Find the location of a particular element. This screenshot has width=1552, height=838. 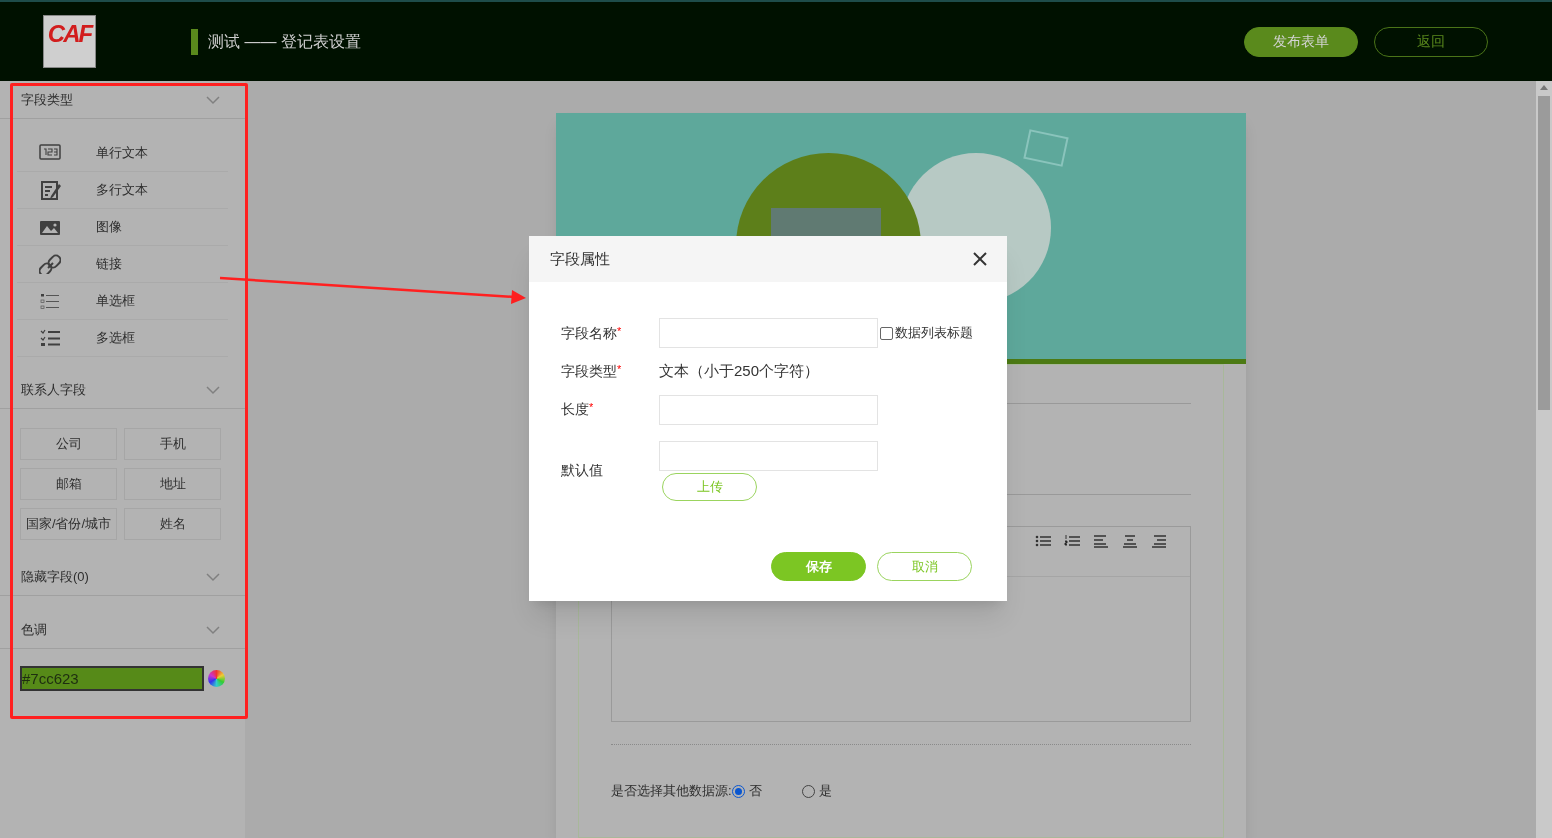

align-left-icon is located at coordinates (1101, 541).